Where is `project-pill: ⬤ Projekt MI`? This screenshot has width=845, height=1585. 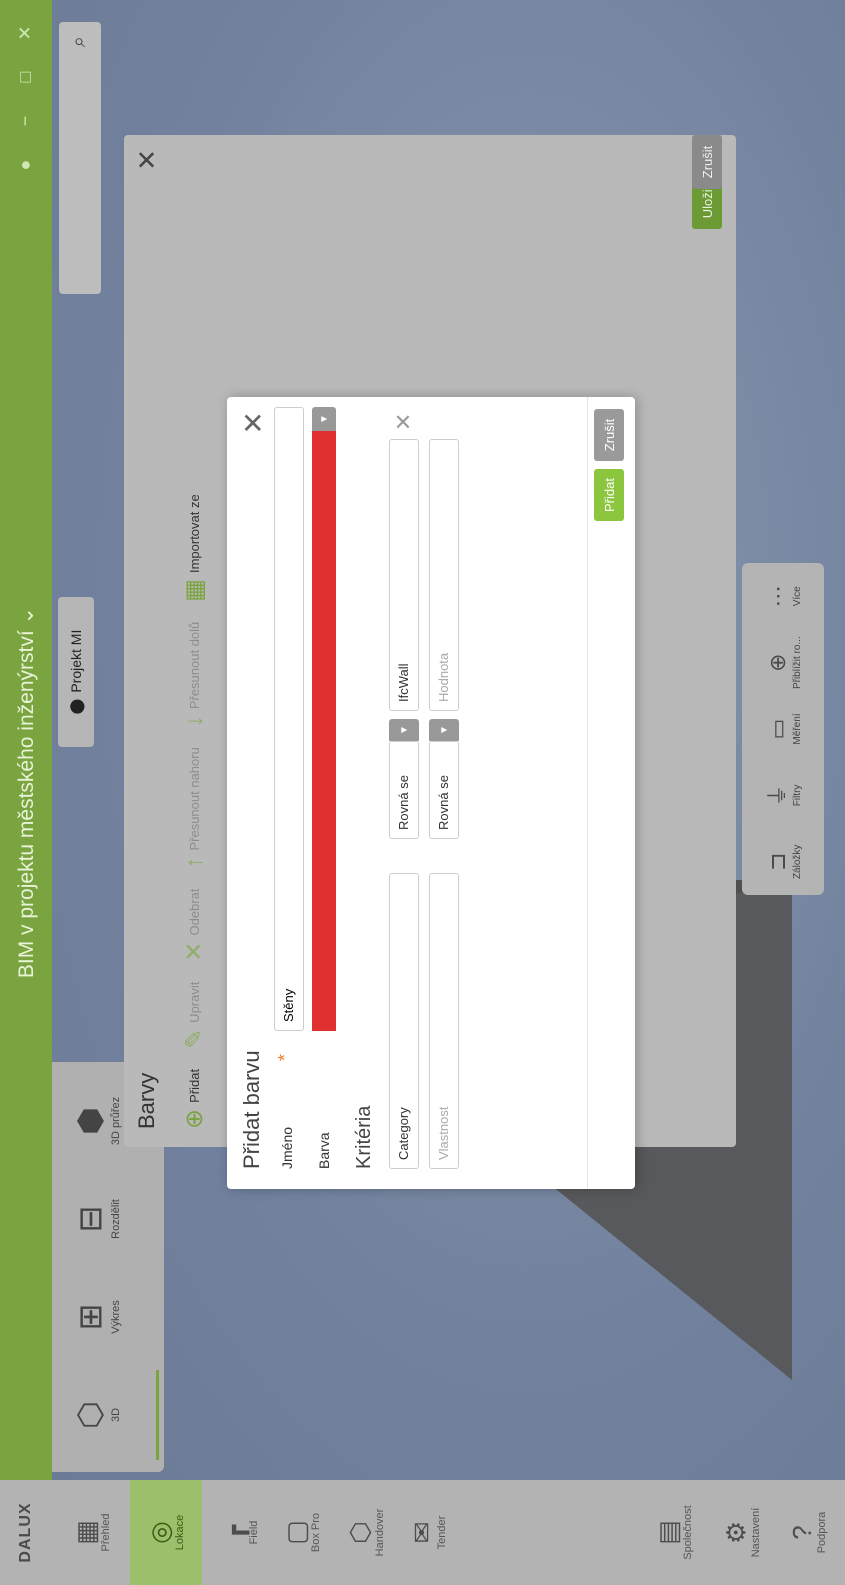 project-pill: ⬤ Projekt MI is located at coordinates (76, 672).